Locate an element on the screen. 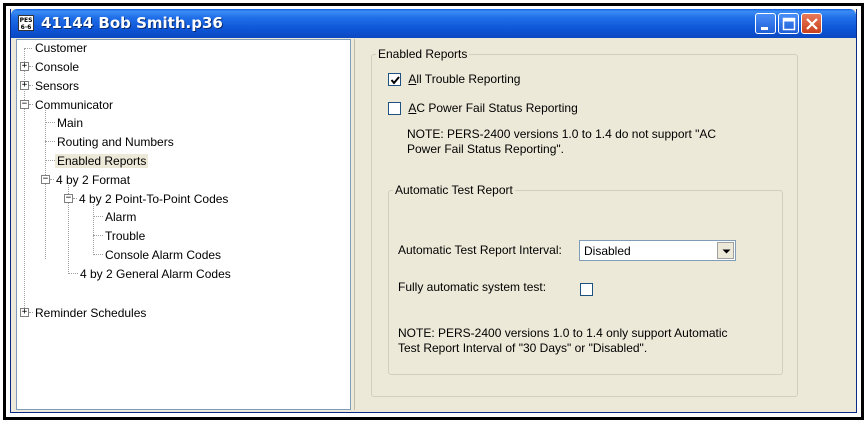 The width and height of the screenshot is (867, 423). tree-item-console-alarm-codes: Console Alarm Codes is located at coordinates (163, 255).